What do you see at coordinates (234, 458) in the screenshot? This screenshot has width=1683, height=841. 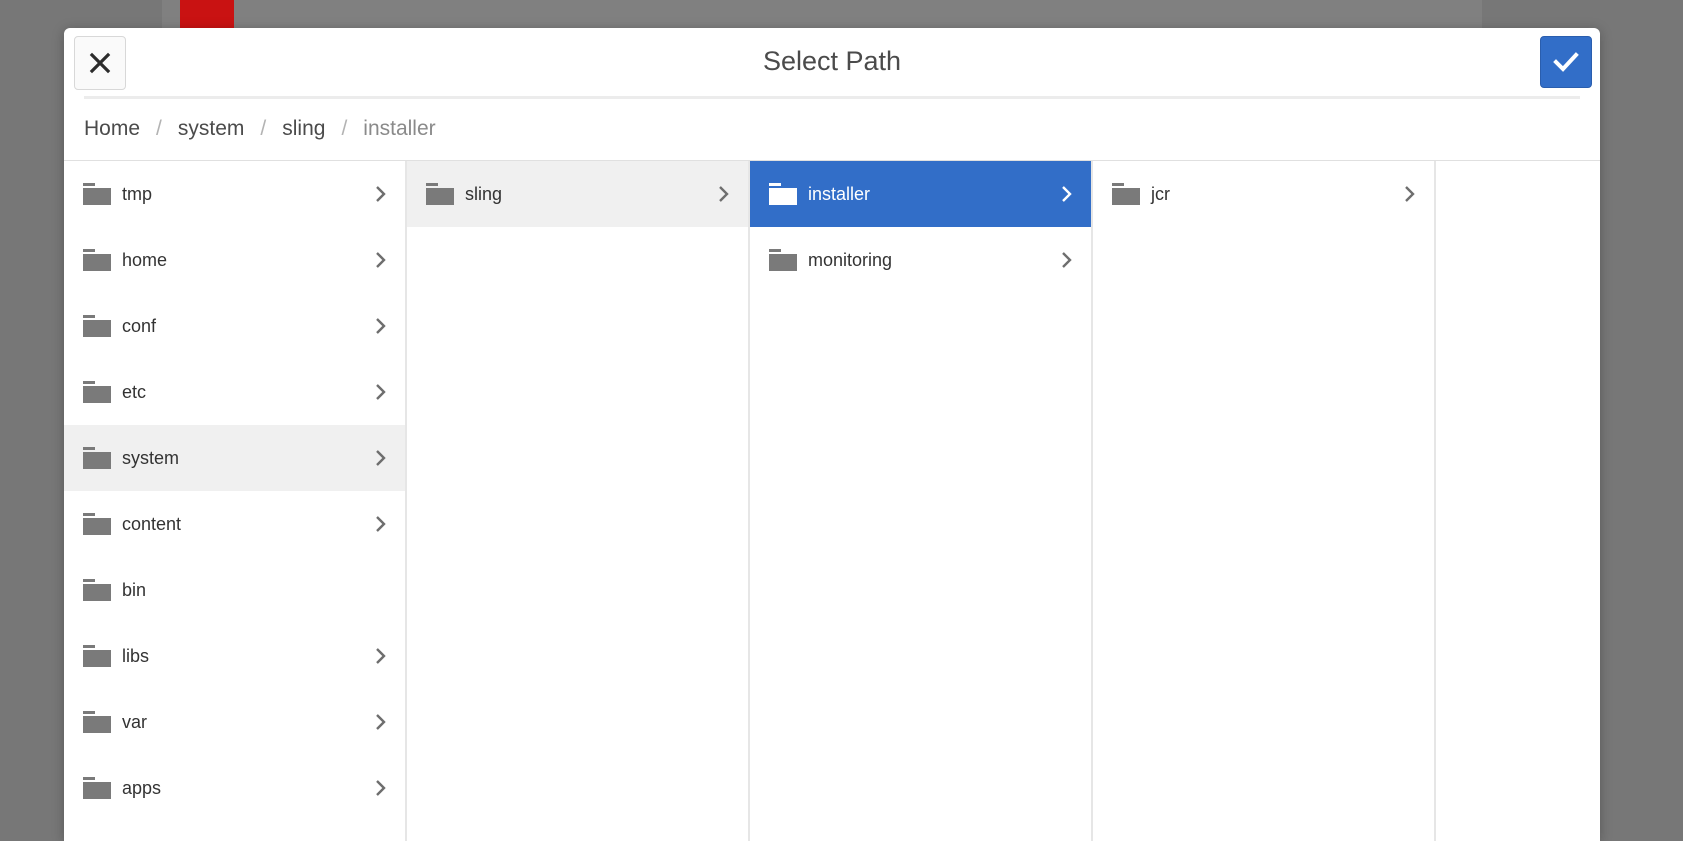 I see `folder-row: system` at bounding box center [234, 458].